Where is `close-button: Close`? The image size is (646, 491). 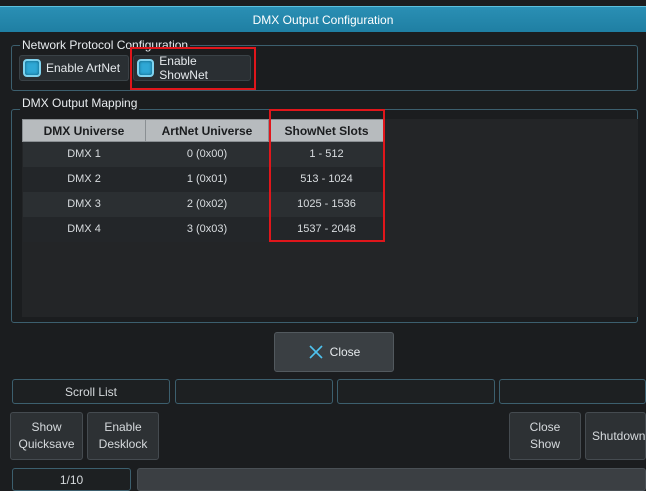 close-button: Close is located at coordinates (334, 352).